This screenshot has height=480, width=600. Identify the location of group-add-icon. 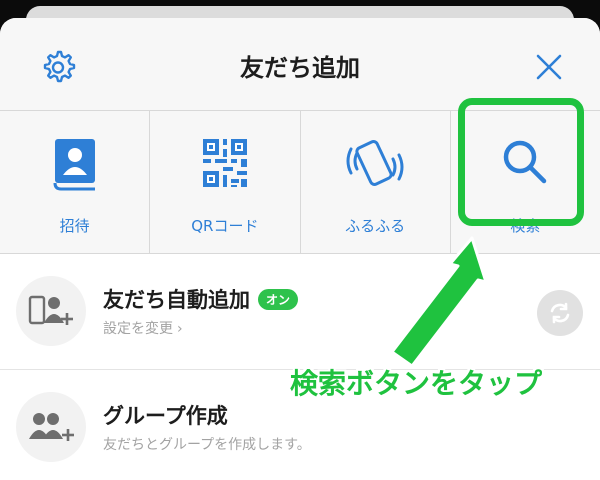
(51, 427).